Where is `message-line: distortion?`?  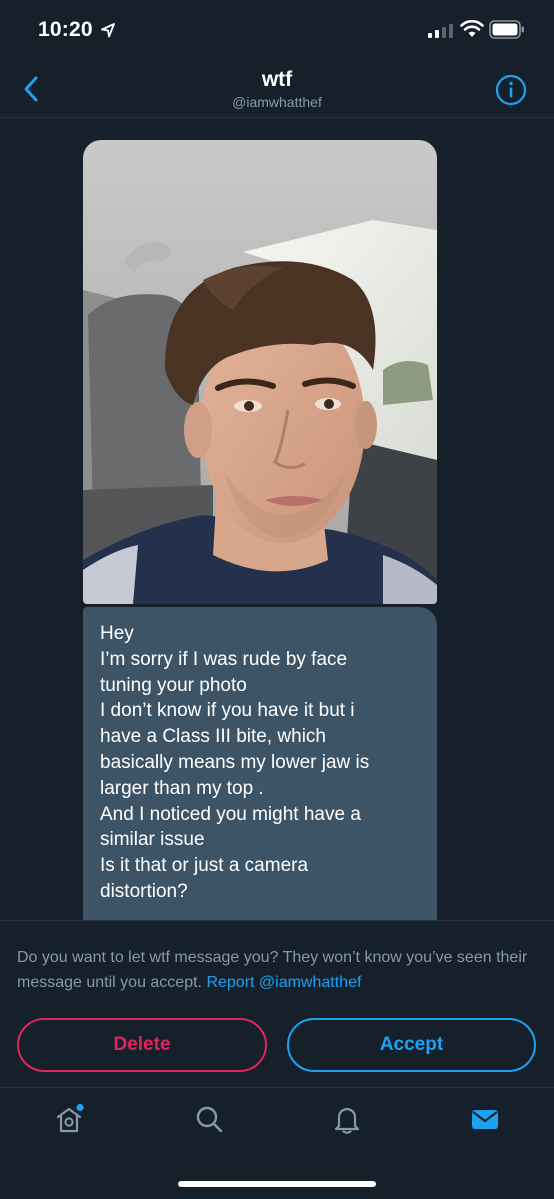 message-line: distortion? is located at coordinates (144, 891).